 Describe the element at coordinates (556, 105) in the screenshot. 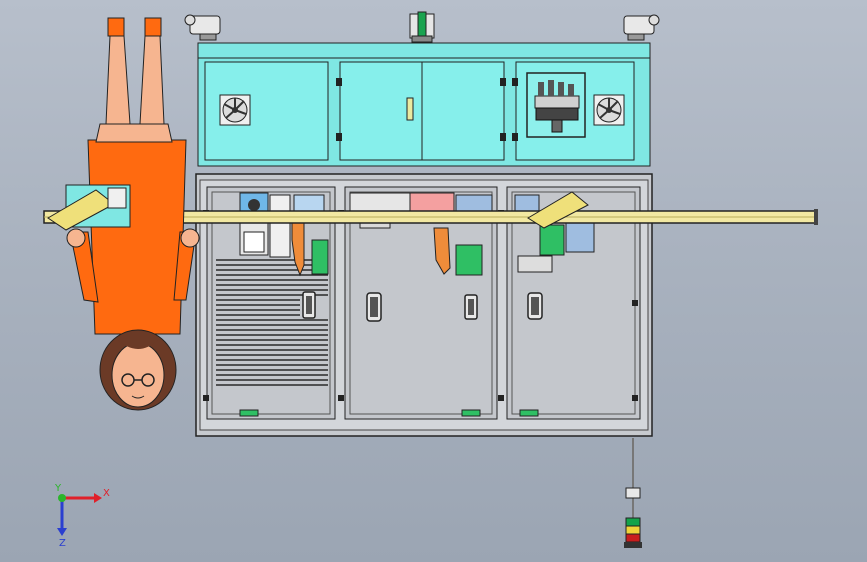

I see `valve-manifold` at that location.